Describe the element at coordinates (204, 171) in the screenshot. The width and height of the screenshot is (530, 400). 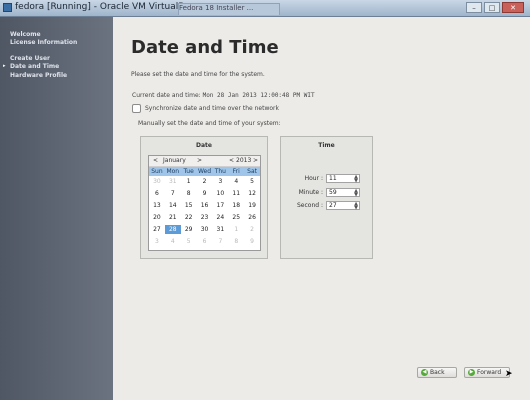
I see `weekday-label: Wed` at that location.